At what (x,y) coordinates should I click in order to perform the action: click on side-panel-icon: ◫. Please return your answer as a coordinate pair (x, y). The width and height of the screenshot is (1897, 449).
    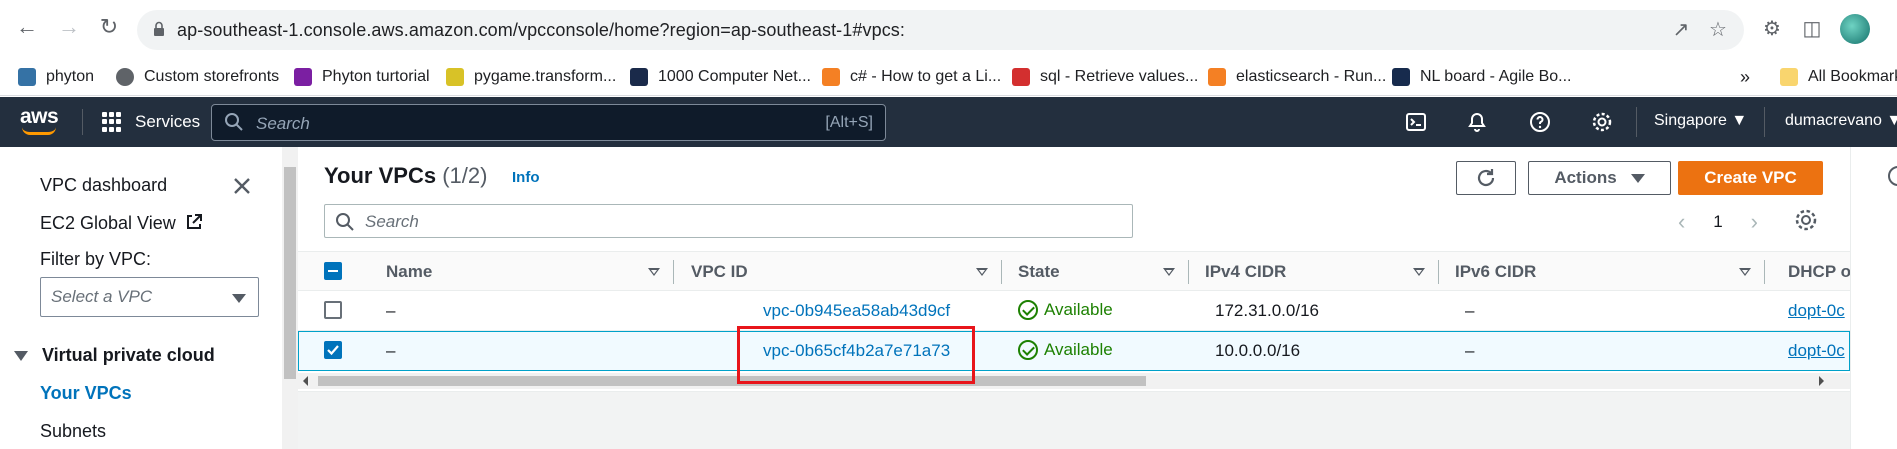
    Looking at the image, I should click on (1812, 29).